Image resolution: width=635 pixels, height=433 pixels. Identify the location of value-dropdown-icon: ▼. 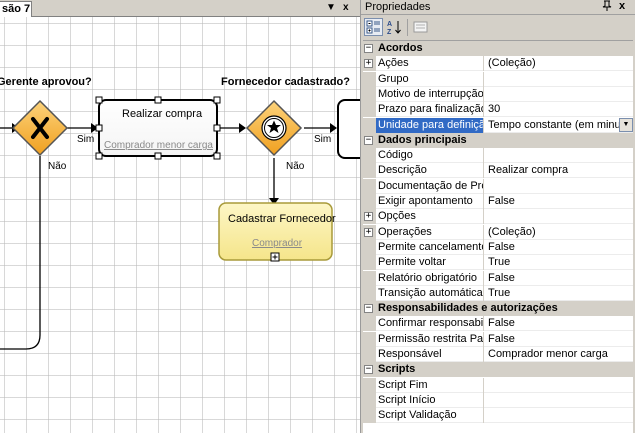
(626, 124).